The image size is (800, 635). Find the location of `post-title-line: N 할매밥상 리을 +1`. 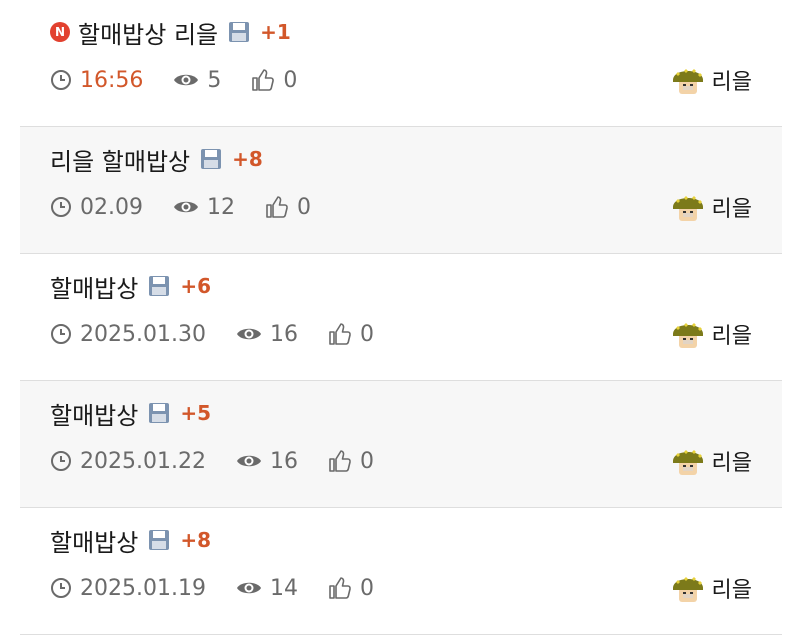

post-title-line: N 할매밥상 리을 +1 is located at coordinates (170, 32).